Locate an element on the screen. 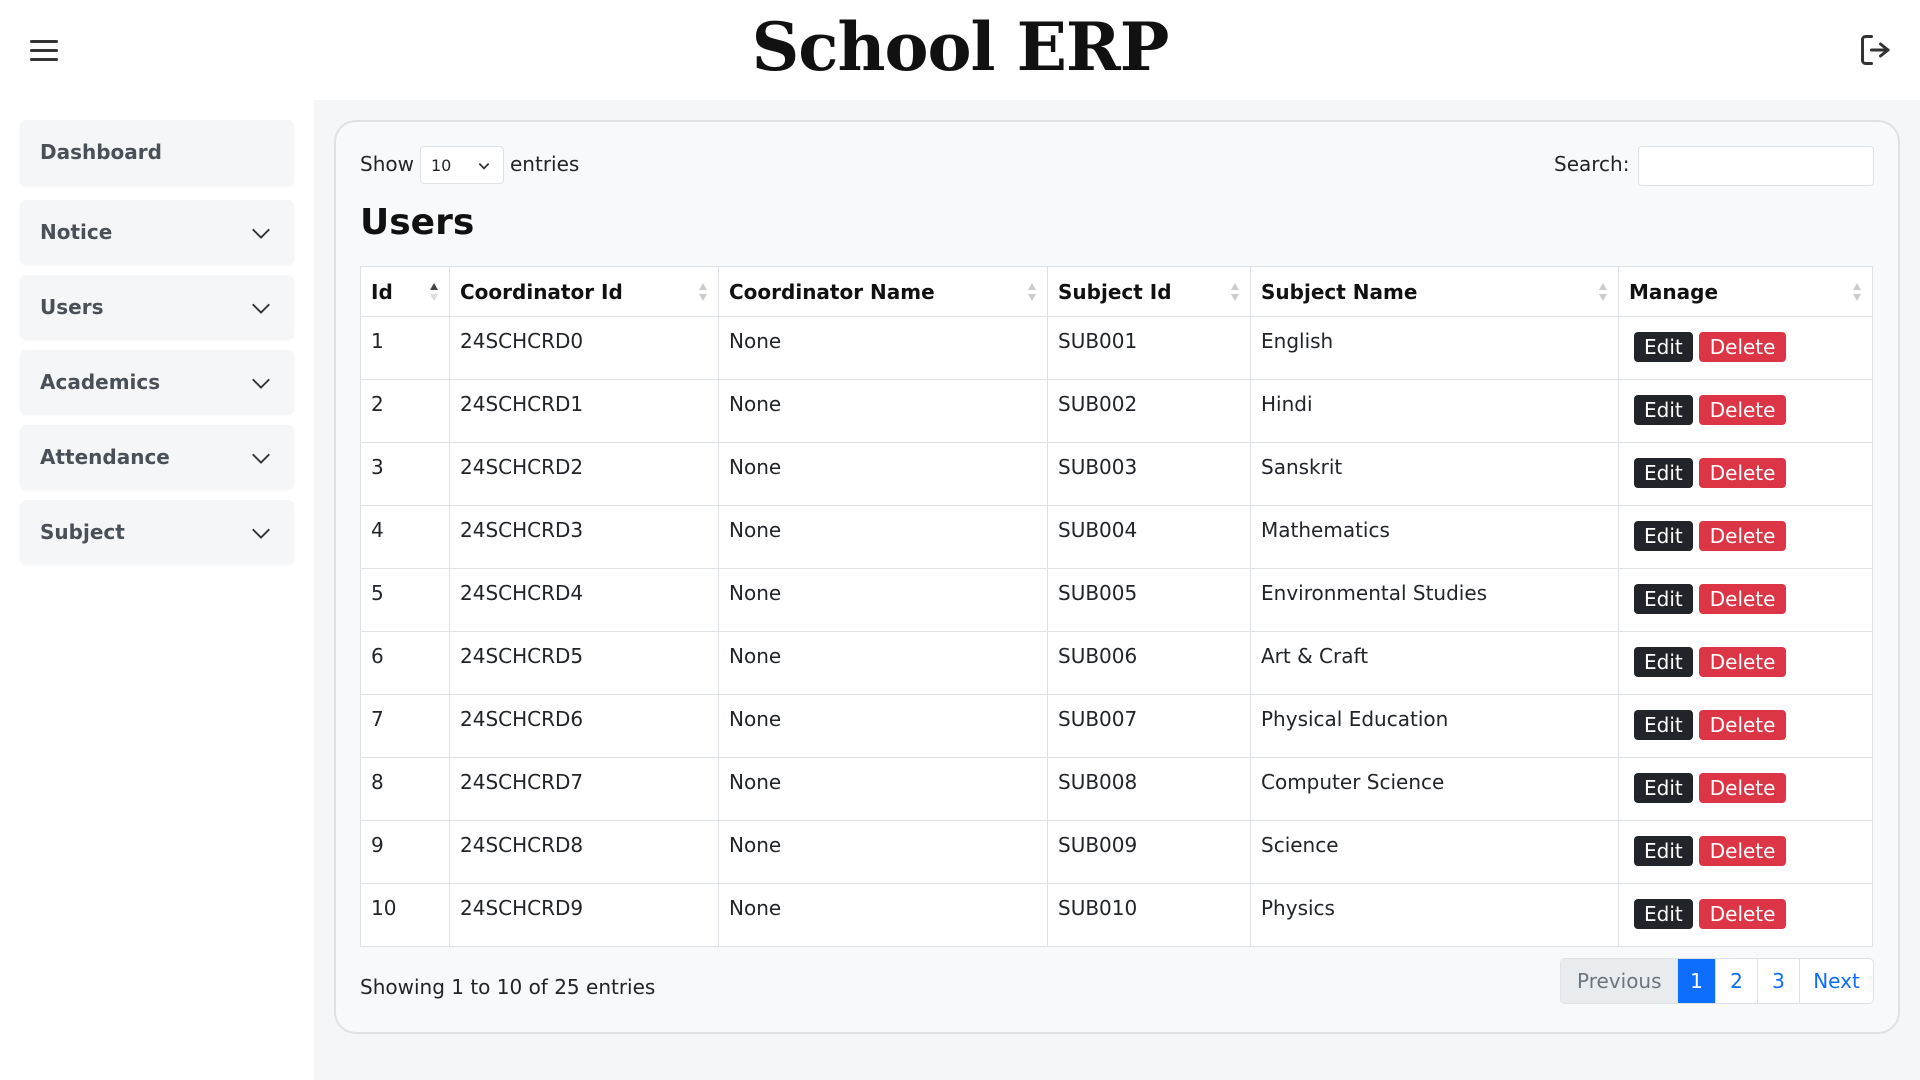 This screenshot has height=1080, width=1920. page-size-select: 10 is located at coordinates (462, 165).